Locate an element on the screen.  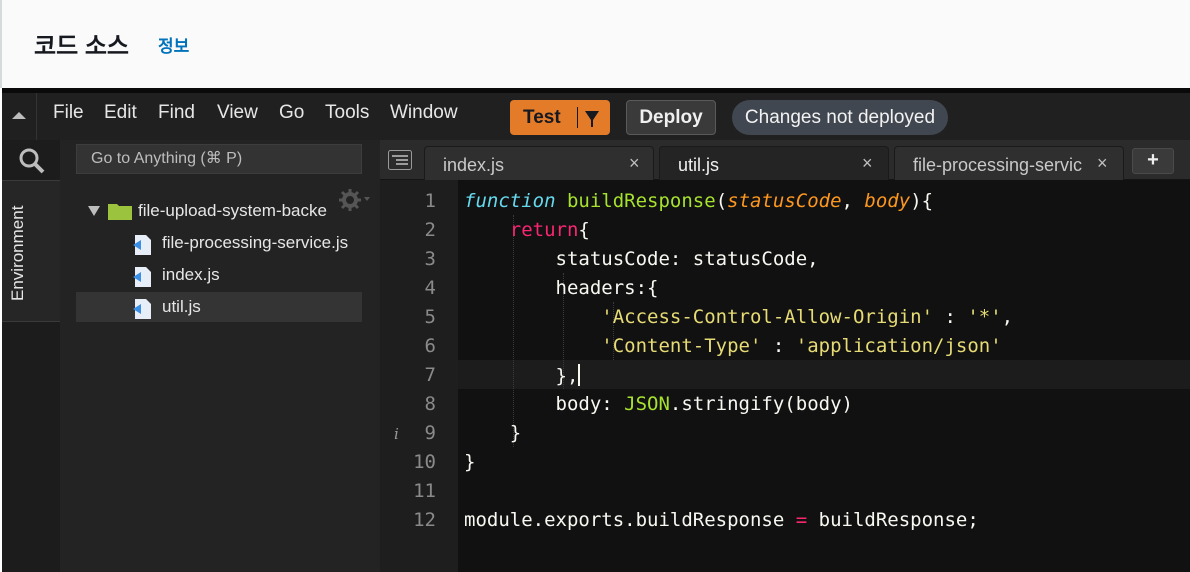
tree-folder: file-upload-system-backe is located at coordinates (219, 211).